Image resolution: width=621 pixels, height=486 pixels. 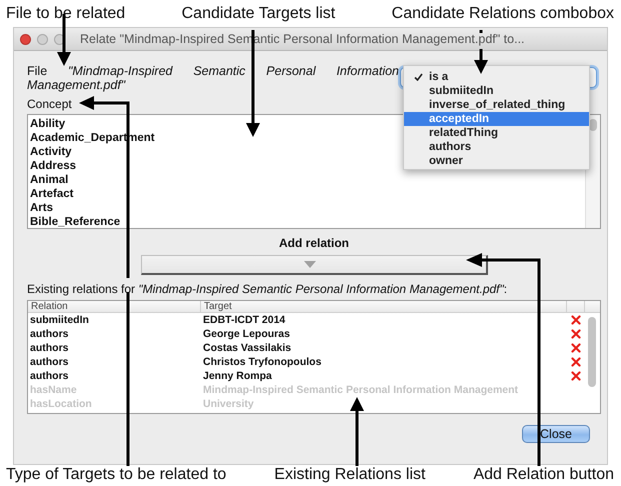 What do you see at coordinates (49, 104) in the screenshot?
I see `concept-label: Concept` at bounding box center [49, 104].